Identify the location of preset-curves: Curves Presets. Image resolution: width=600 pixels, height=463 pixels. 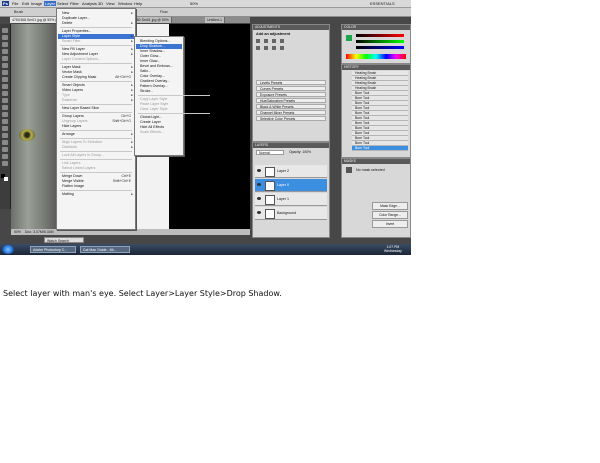
(291, 88).